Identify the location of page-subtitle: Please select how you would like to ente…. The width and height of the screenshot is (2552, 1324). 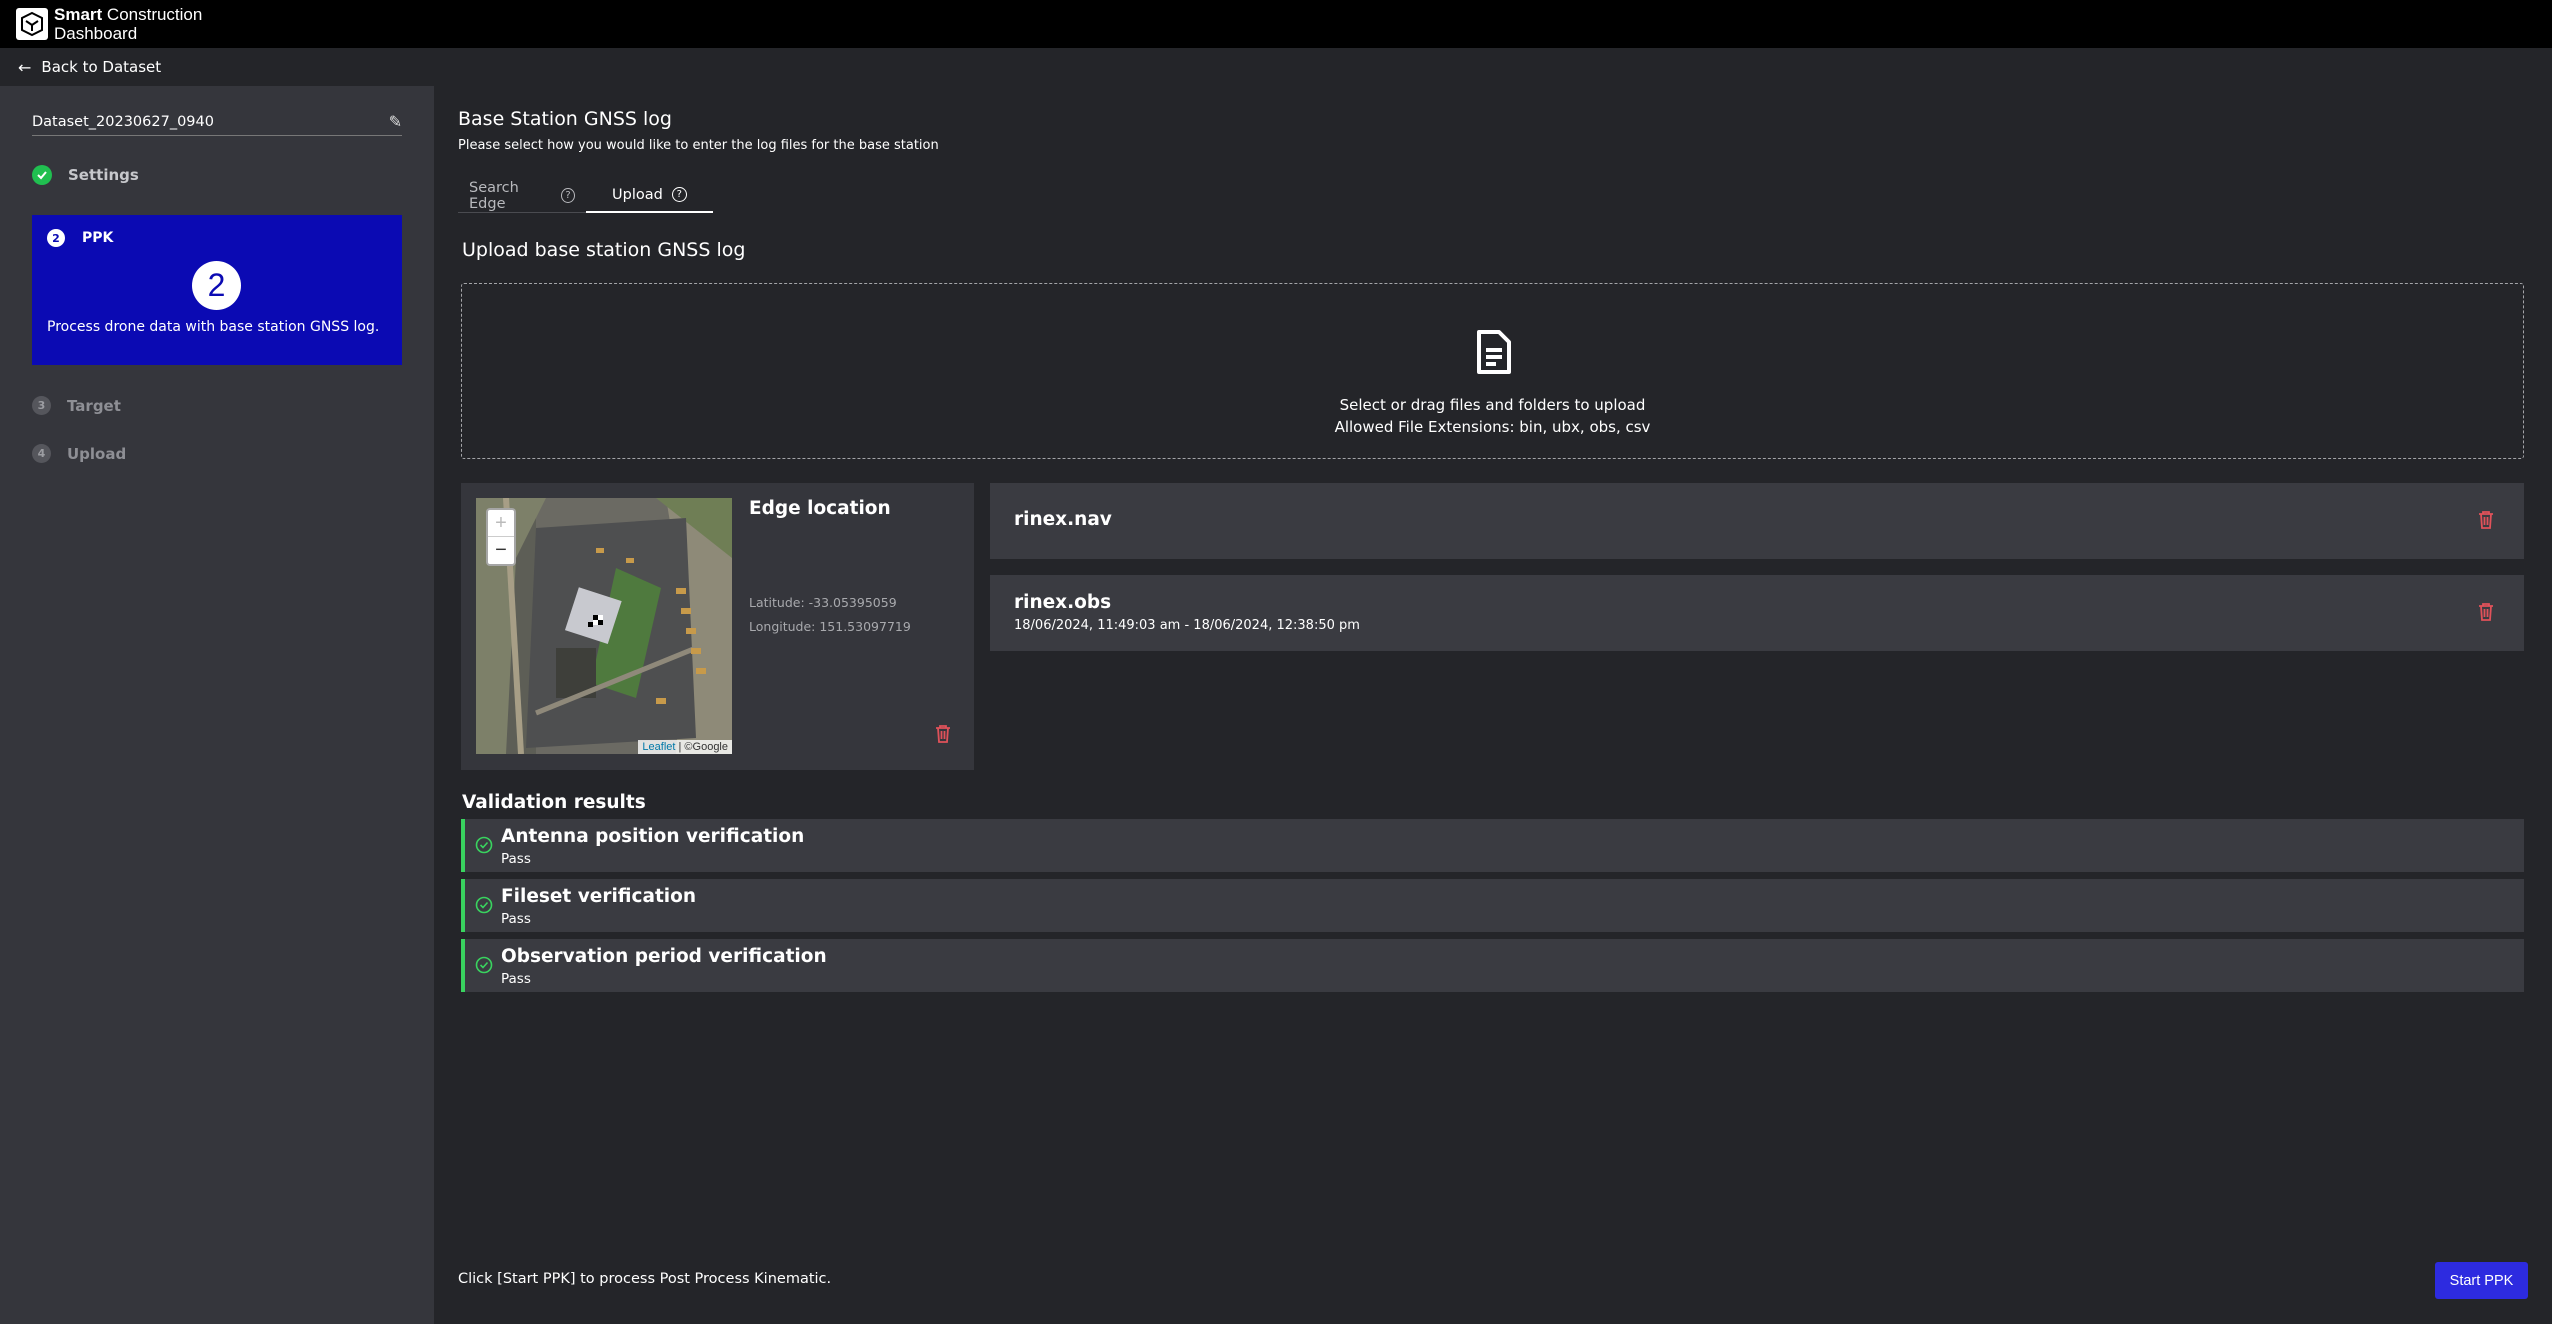
(698, 145).